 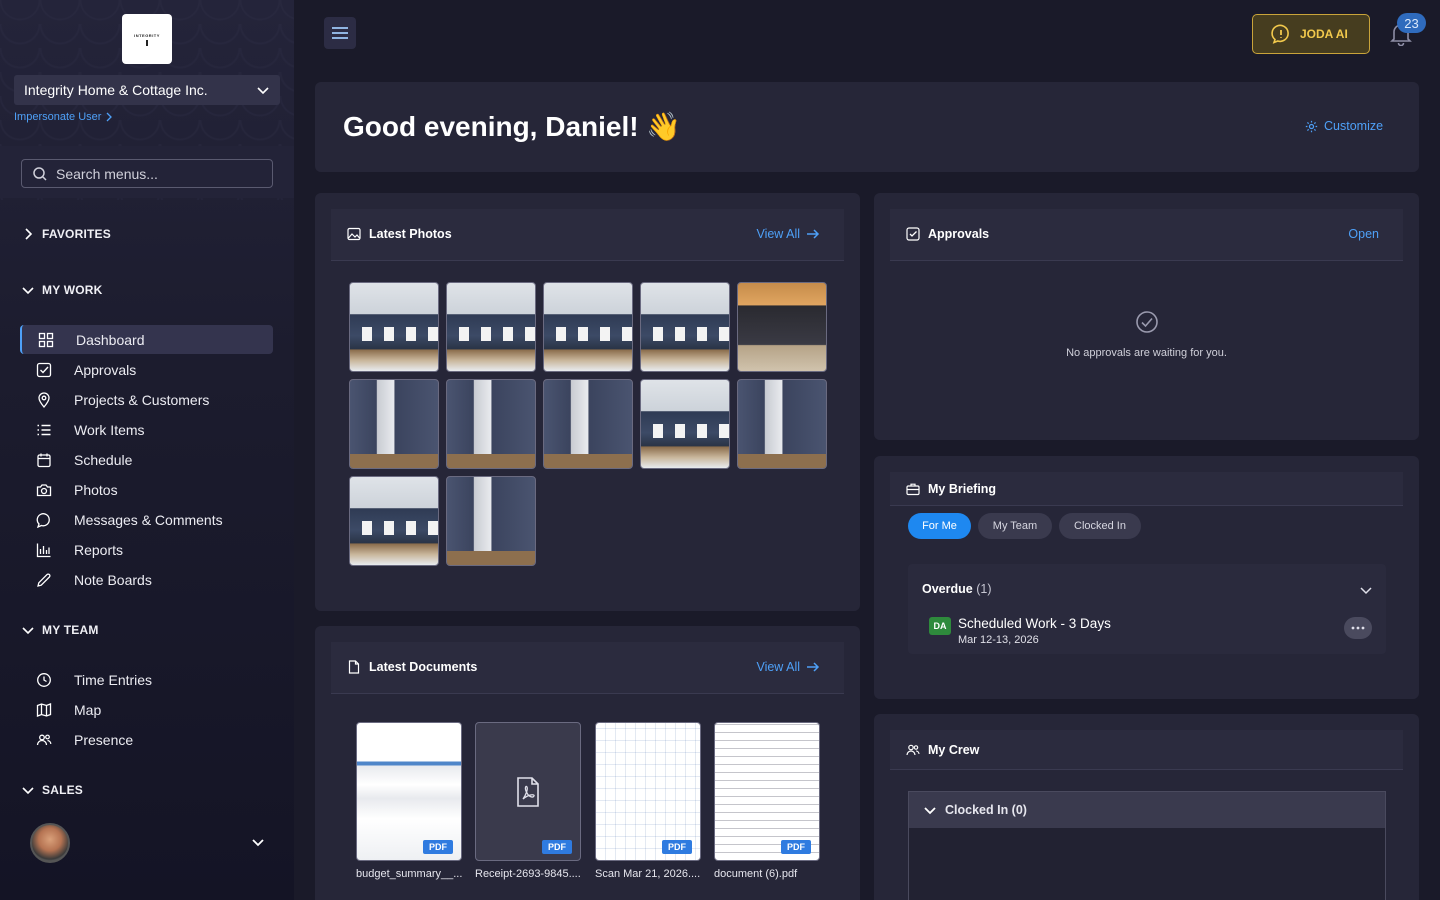 I want to click on menu-toggle-button, so click(x=340, y=33).